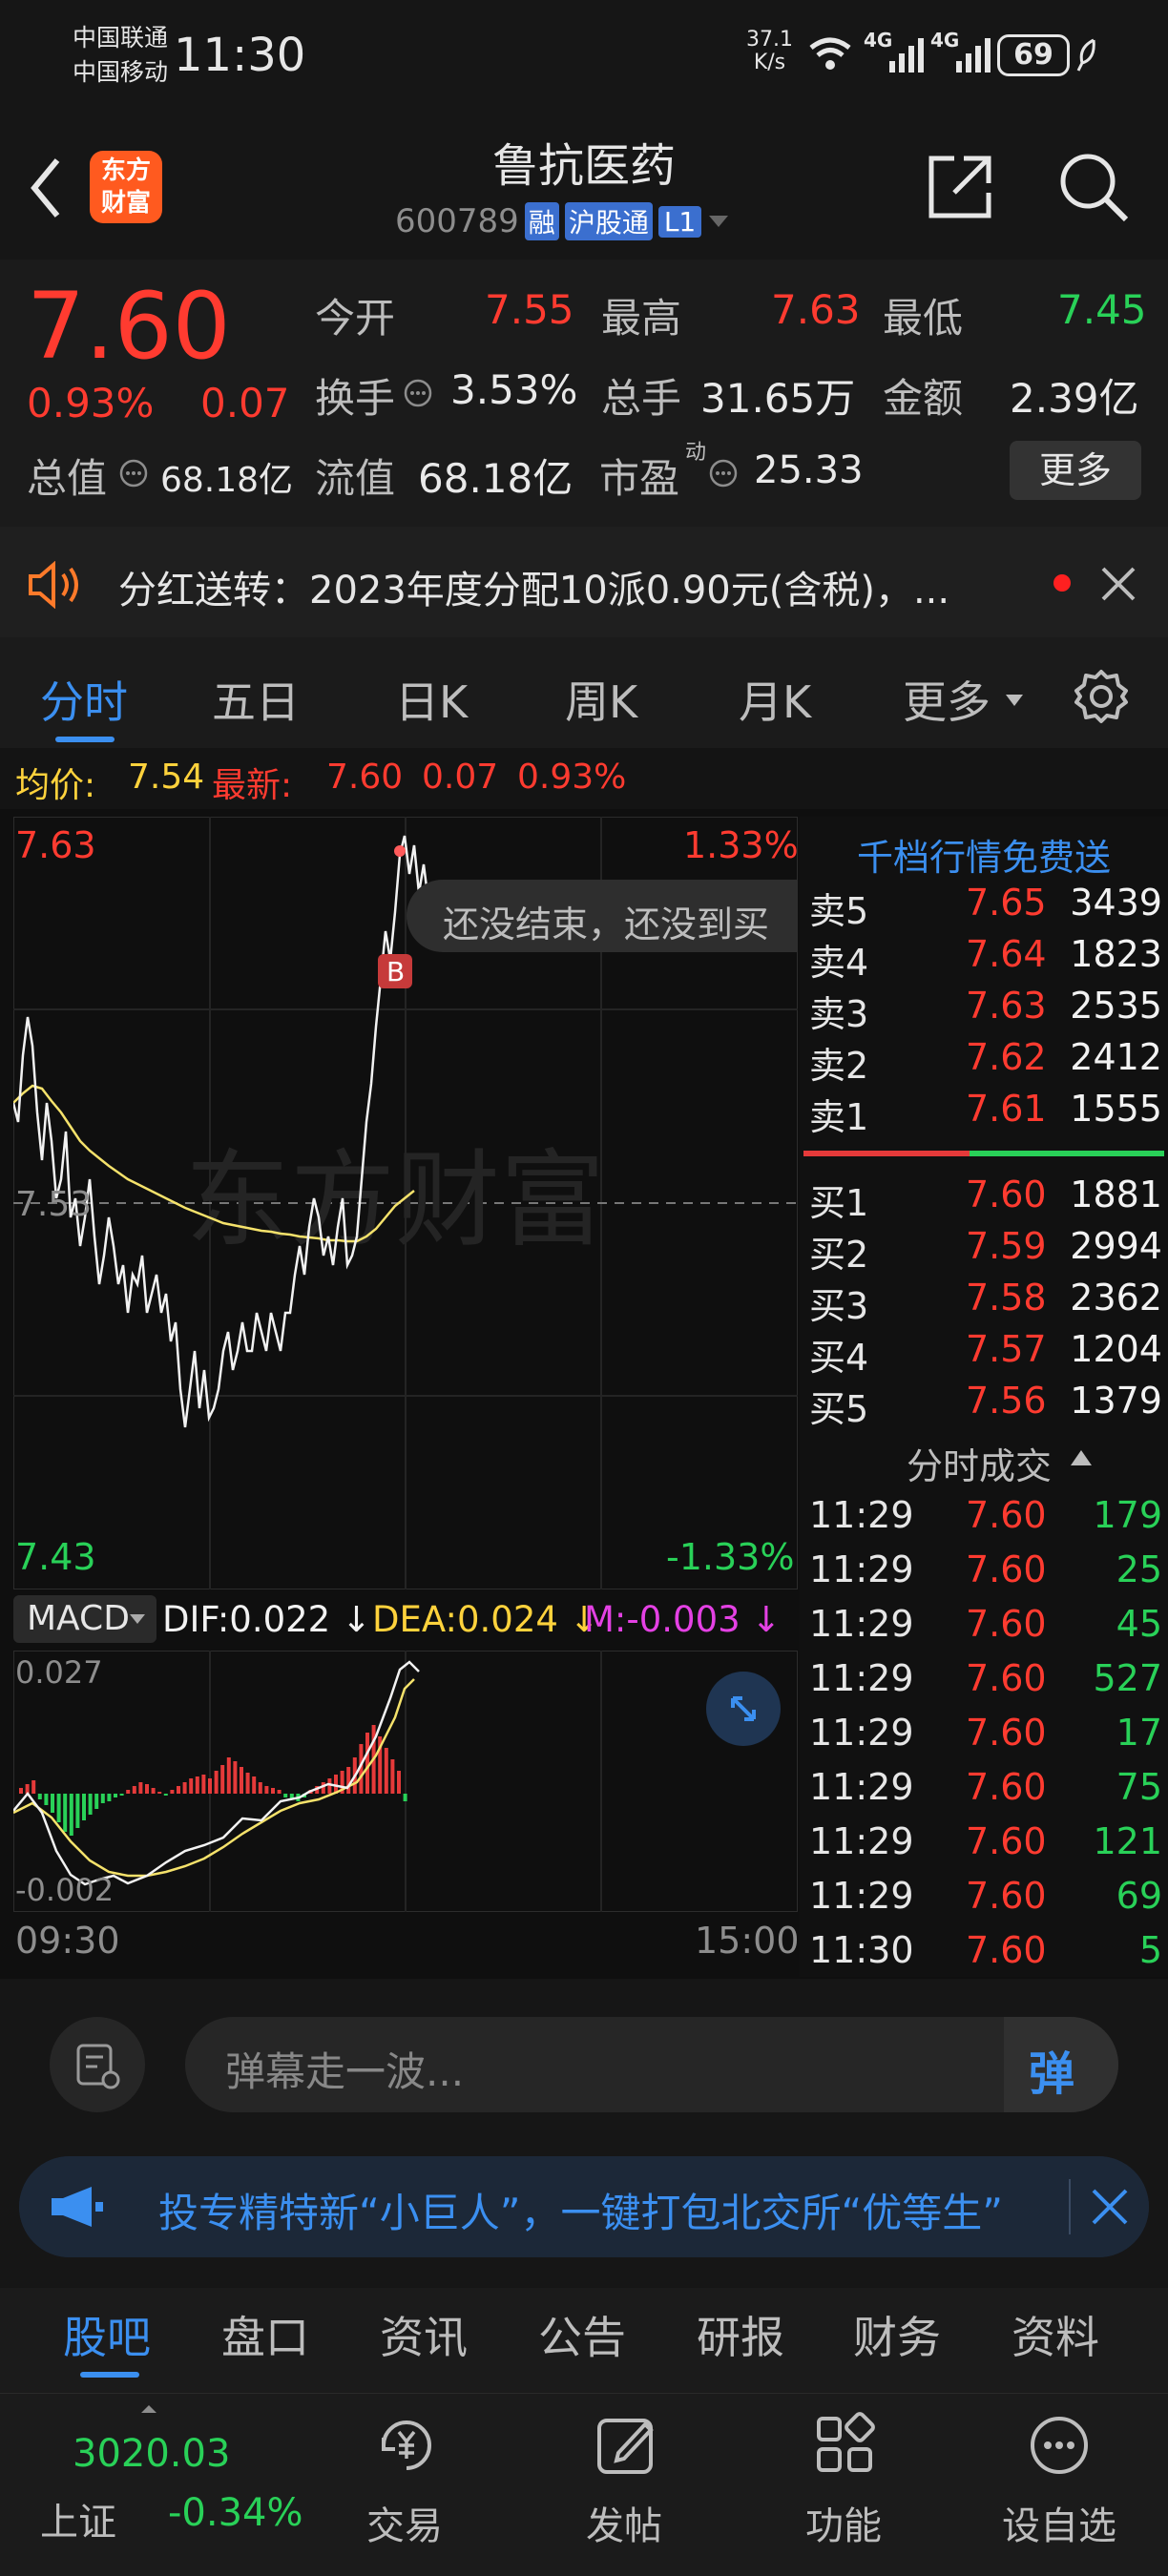 The image size is (1168, 2576). I want to click on chevron-up-icon, so click(1081, 1457).